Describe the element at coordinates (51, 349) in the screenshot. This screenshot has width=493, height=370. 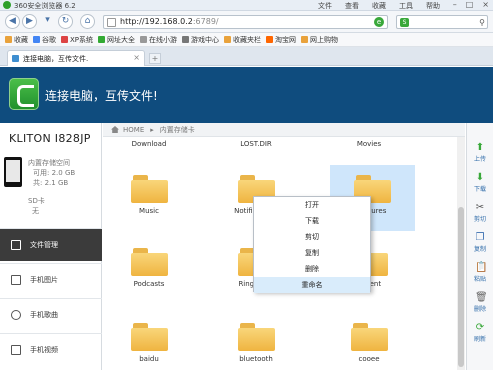
I see `sidebar-item-videos: 手机视频` at that location.